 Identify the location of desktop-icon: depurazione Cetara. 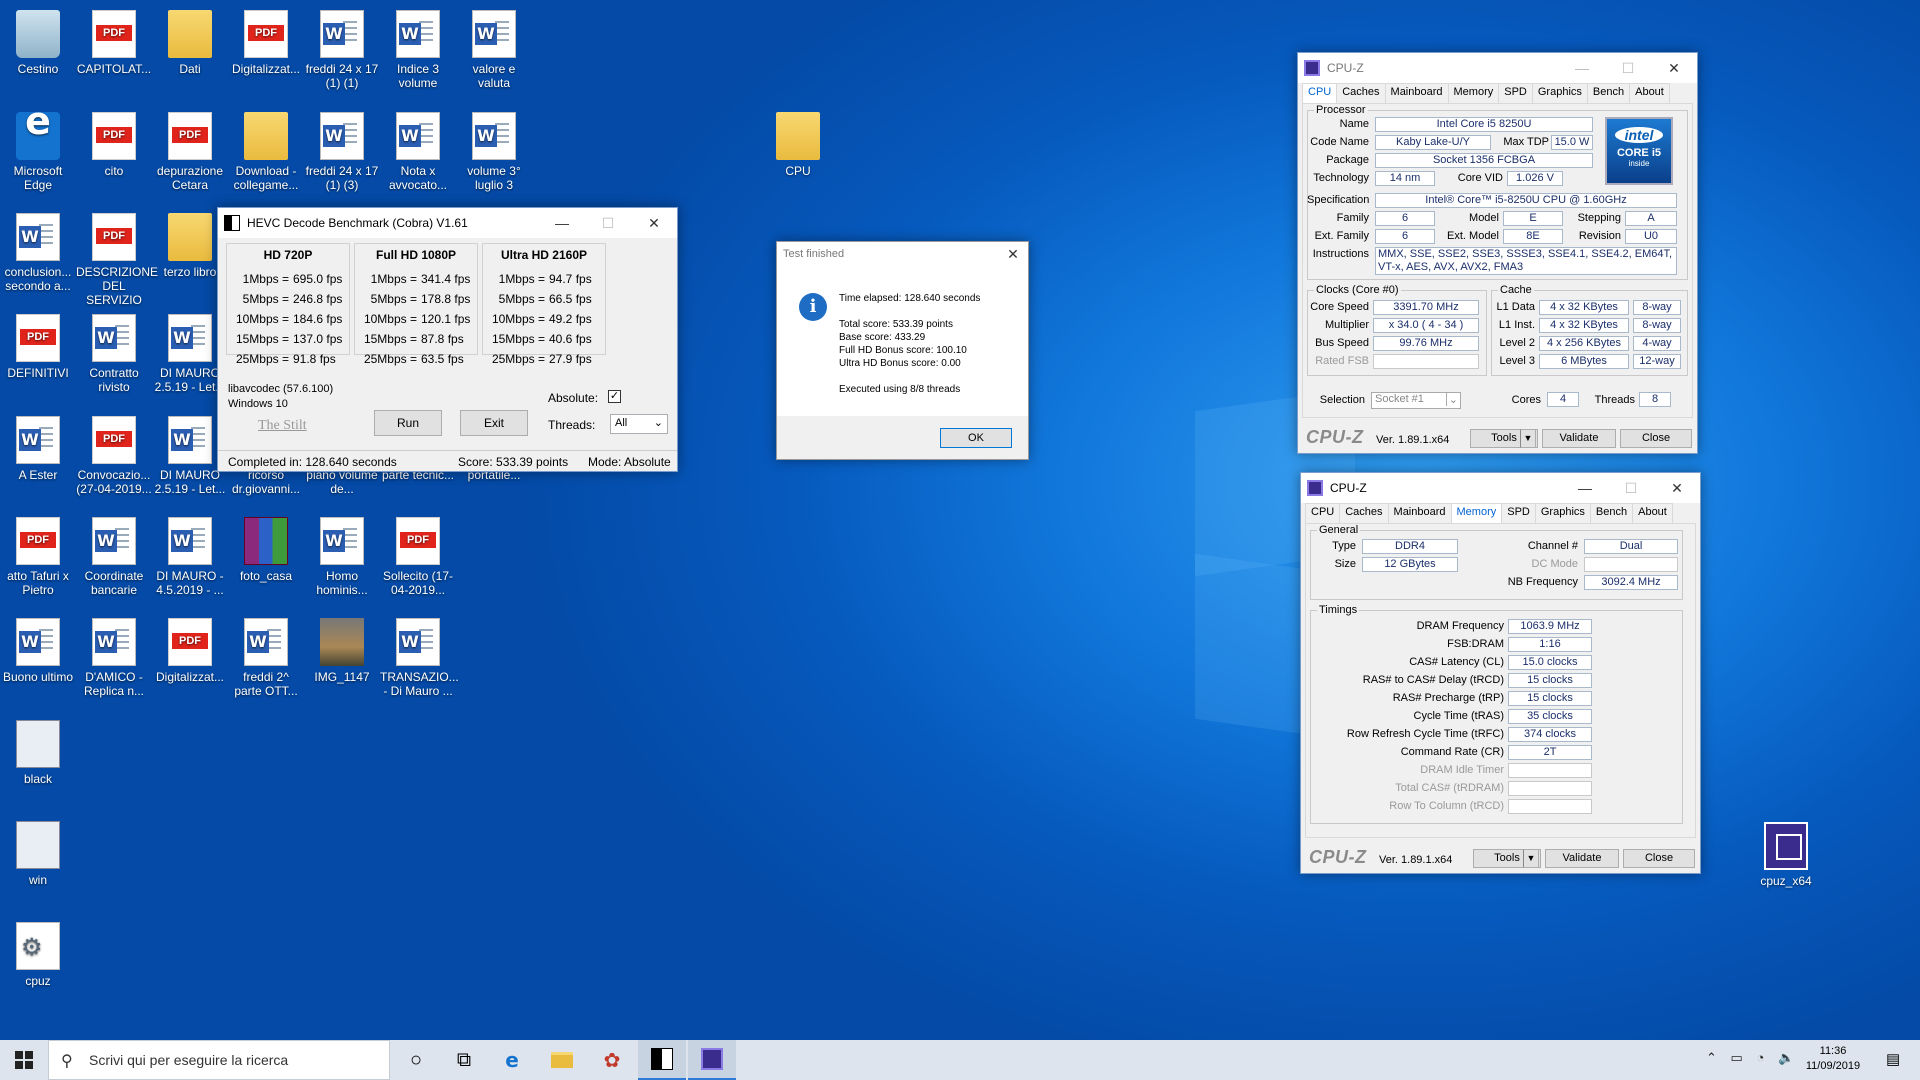
(190, 152).